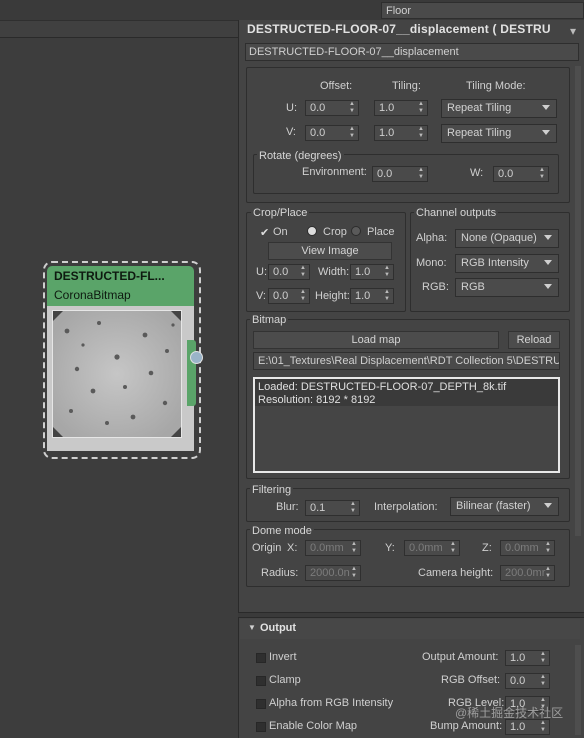 This screenshot has width=584, height=738. What do you see at coordinates (460, 657) in the screenshot?
I see `output-amount-label: Output Amount:` at bounding box center [460, 657].